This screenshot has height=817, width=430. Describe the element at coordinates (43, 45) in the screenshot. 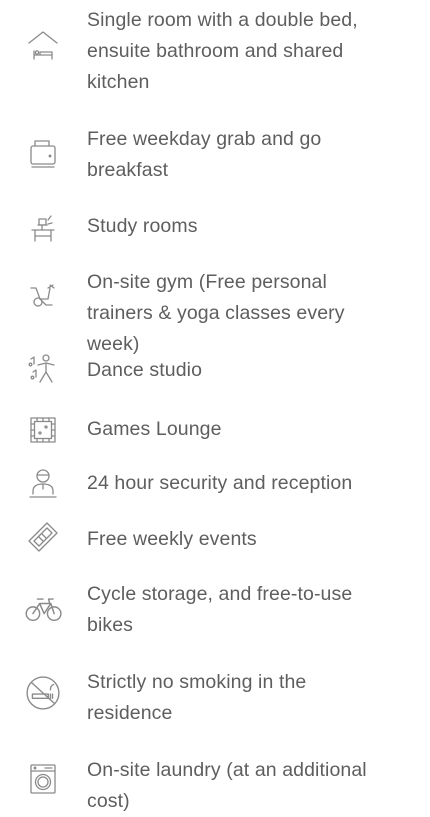

I see `house-bed-icon` at that location.